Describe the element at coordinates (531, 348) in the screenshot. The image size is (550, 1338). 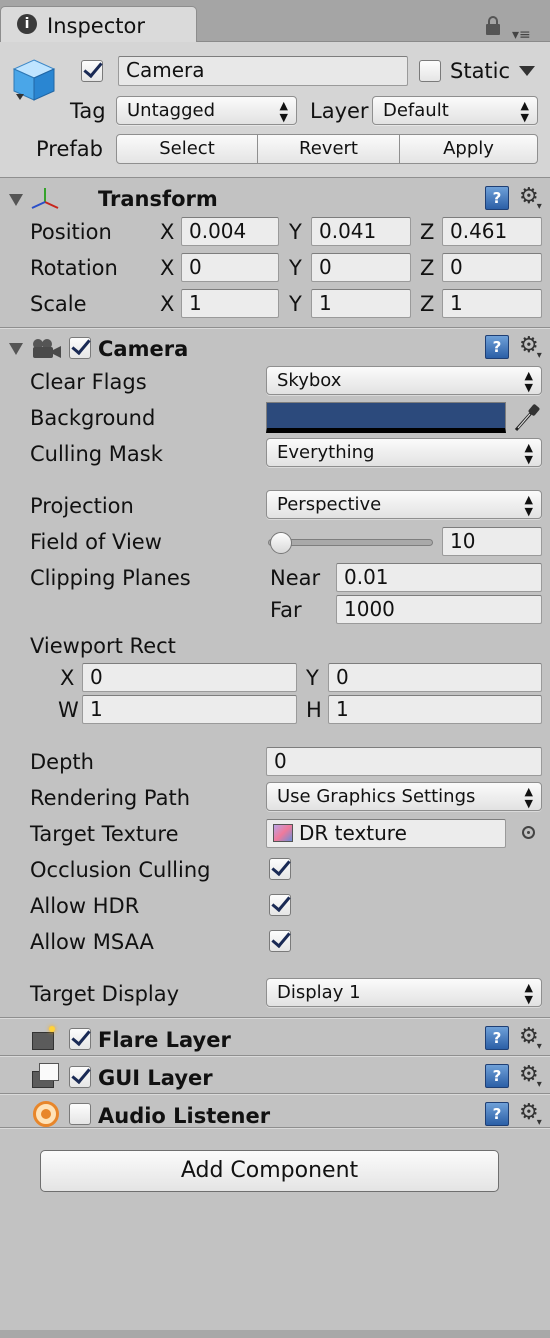
I see `camera-settings-gear-icon: ⚙▾` at that location.